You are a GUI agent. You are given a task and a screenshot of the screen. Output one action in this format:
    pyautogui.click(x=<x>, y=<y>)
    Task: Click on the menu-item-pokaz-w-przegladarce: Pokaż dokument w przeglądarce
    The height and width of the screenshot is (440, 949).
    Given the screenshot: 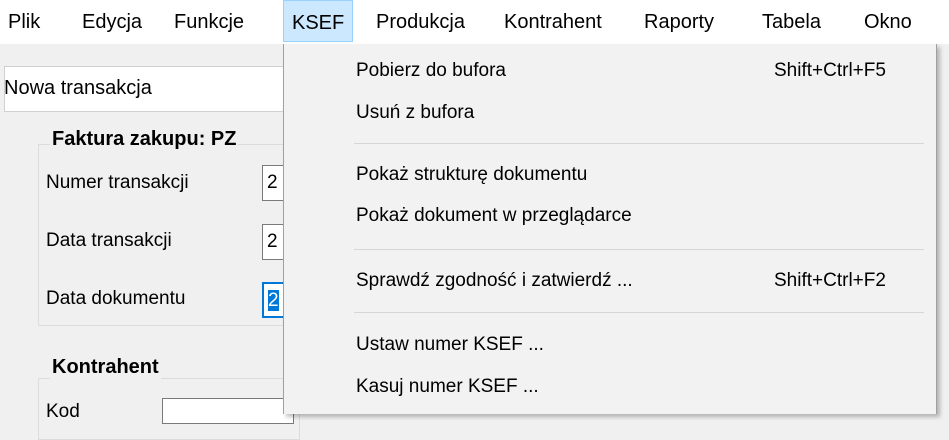 What is the action you would take?
    pyautogui.click(x=610, y=217)
    